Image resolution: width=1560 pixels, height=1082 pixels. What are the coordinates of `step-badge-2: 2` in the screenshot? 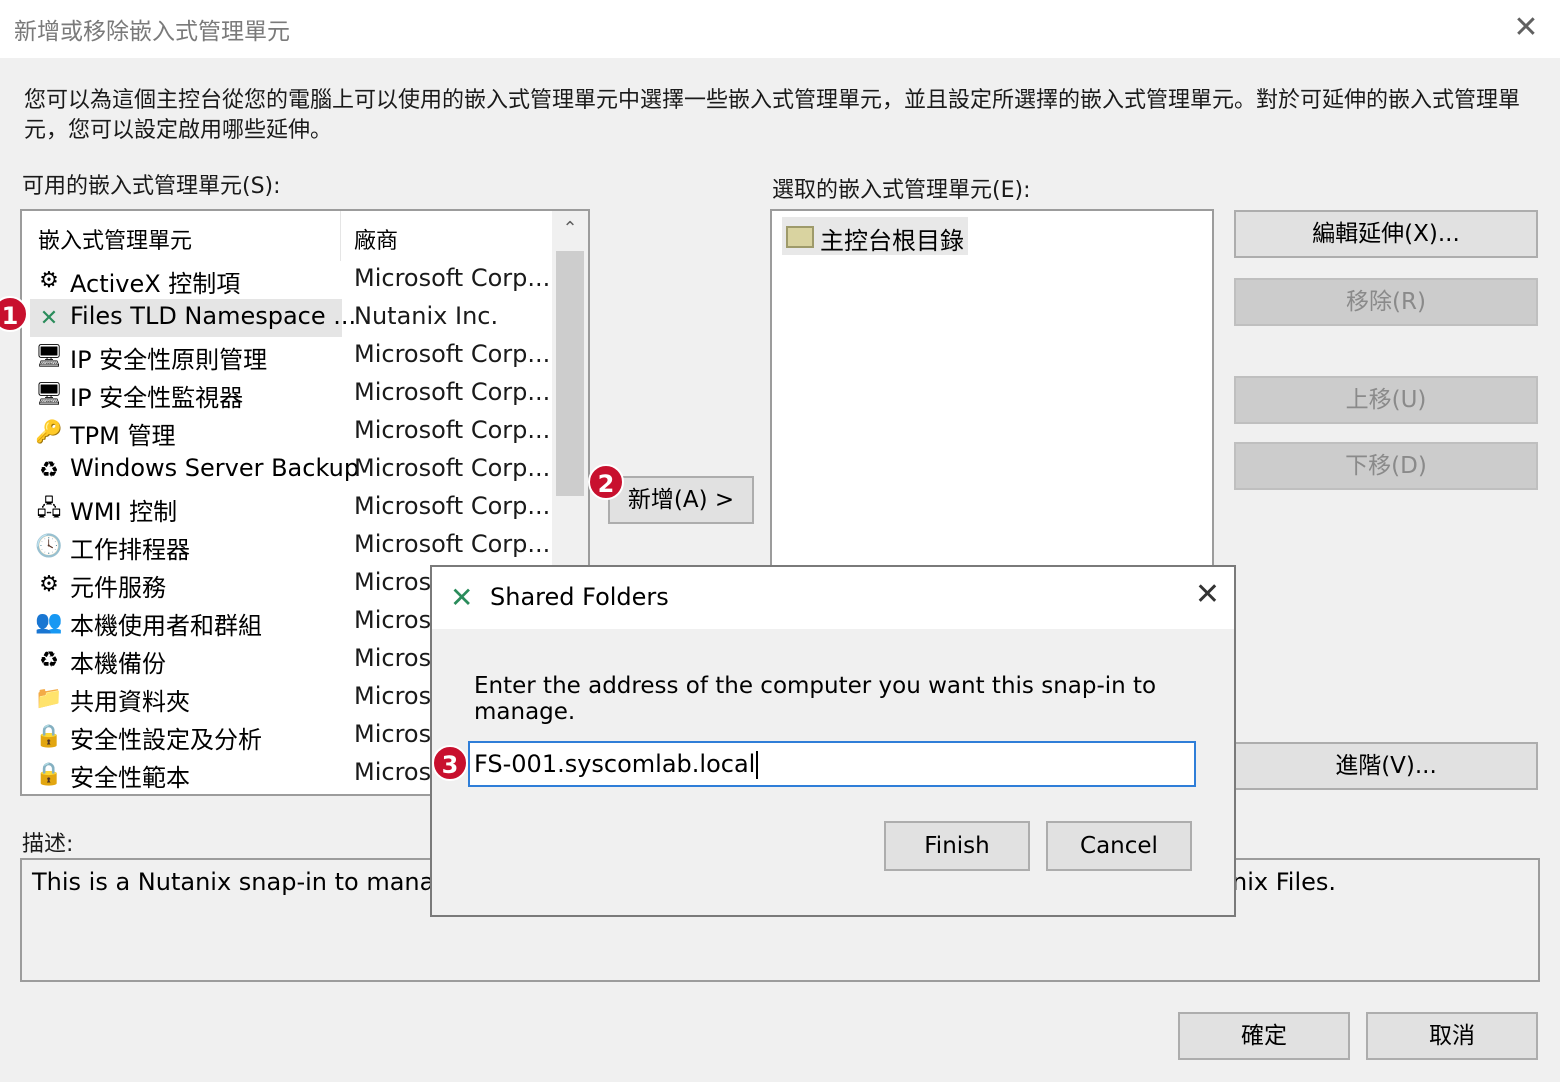 It's located at (606, 482).